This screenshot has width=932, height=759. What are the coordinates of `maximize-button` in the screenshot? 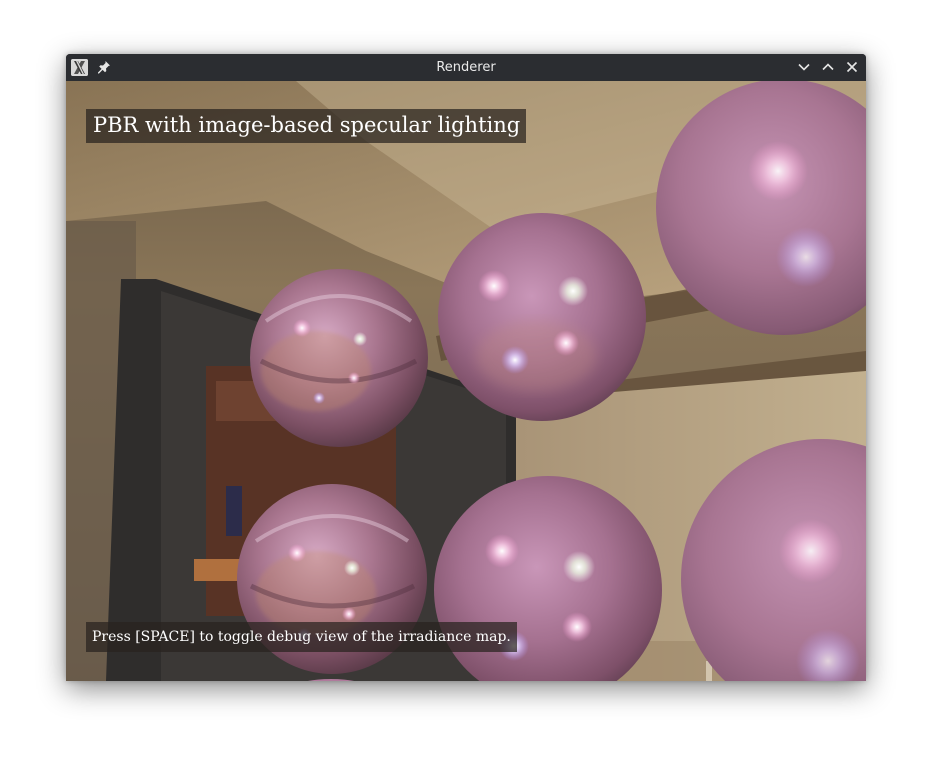 It's located at (828, 67).